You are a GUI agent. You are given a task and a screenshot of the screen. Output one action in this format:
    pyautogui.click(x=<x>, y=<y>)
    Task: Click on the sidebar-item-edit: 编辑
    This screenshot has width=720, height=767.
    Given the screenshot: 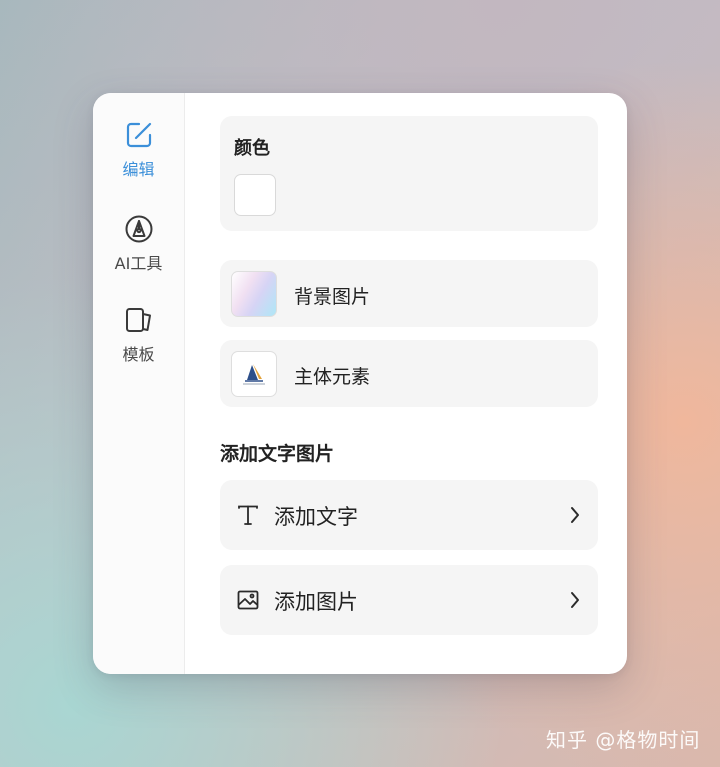 What is the action you would take?
    pyautogui.click(x=138, y=150)
    